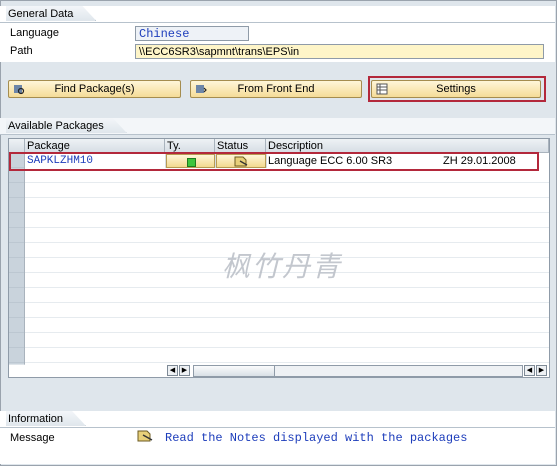  Describe the element at coordinates (95, 146) in the screenshot. I see `column-header-package: Package` at that location.